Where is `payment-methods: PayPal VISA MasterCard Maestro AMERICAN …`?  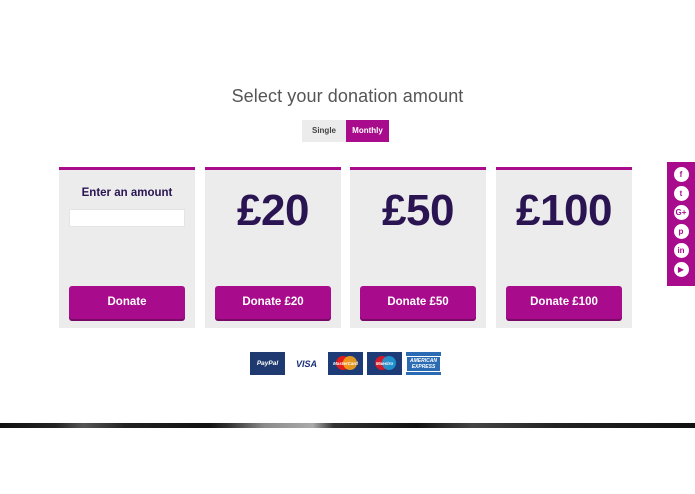
payment-methods: PayPal VISA MasterCard Maestro AMERICAN … is located at coordinates (347, 363).